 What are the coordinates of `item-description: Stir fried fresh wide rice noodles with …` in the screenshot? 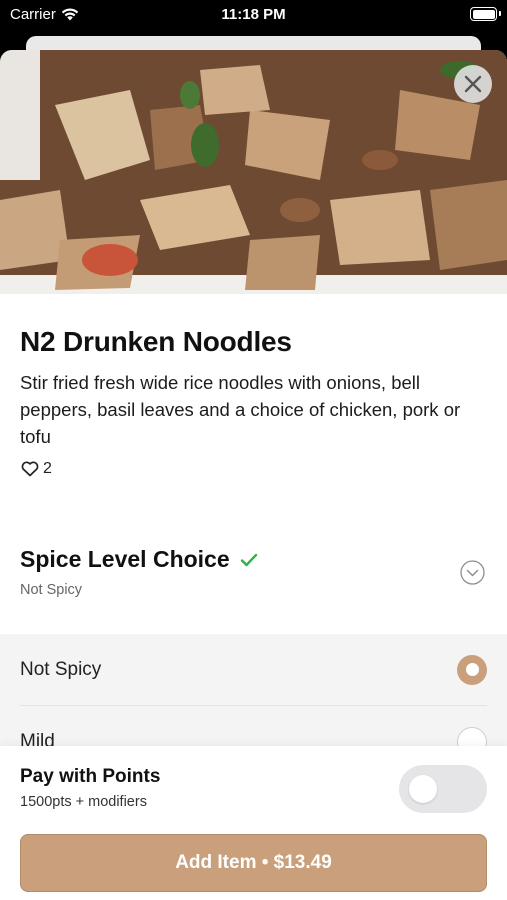 It's located at (240, 409).